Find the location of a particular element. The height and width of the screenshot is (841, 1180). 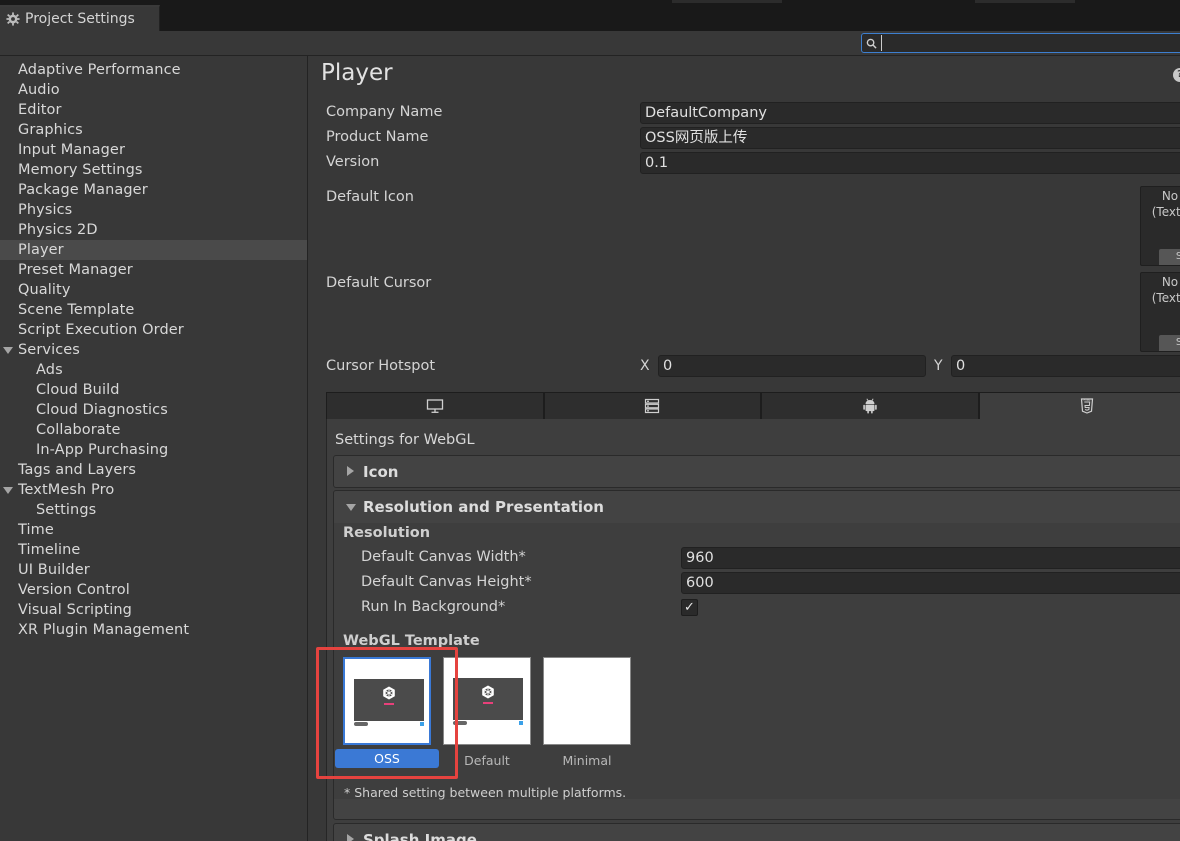

sidebar-item-scene-template: Scene Template is located at coordinates (153, 310).